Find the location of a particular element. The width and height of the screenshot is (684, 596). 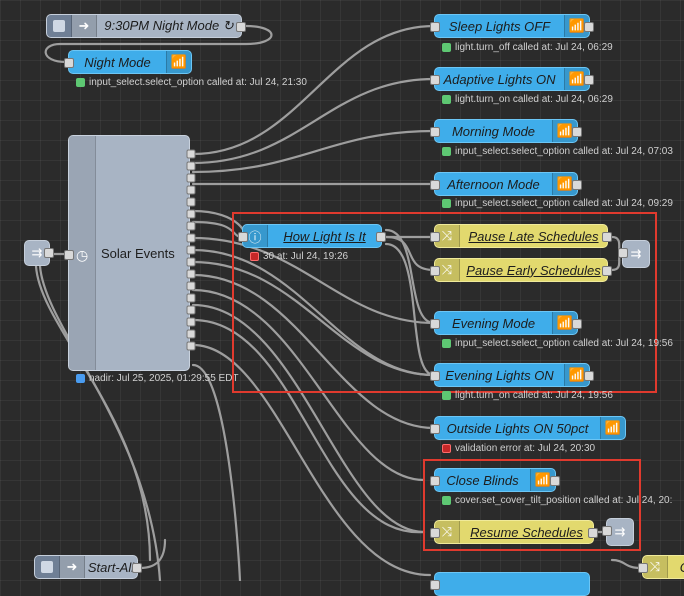

link-out-node: ⇉ is located at coordinates (634, 254).